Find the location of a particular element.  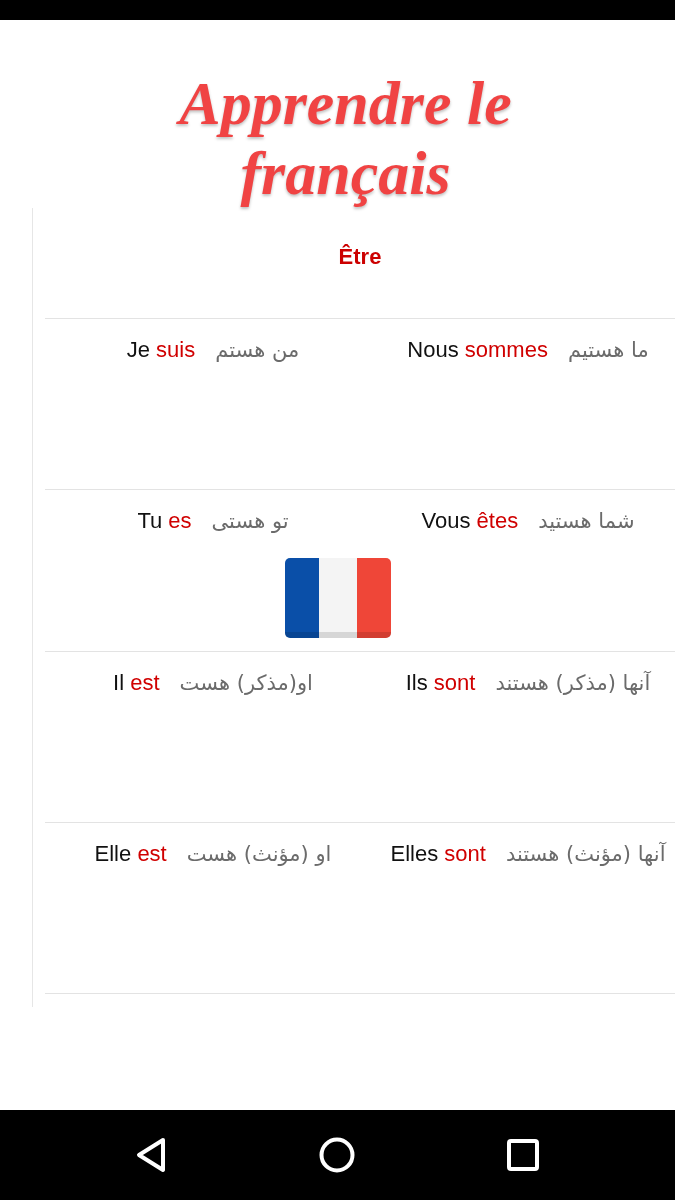

french-phrase: Il est is located at coordinates (136, 683).